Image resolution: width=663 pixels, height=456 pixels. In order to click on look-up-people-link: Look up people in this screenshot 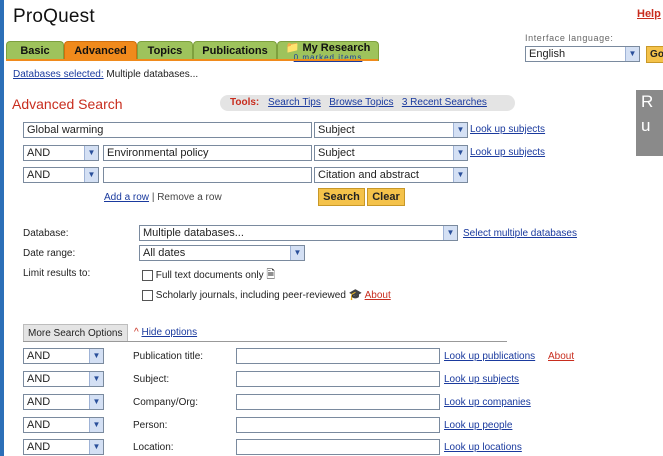, I will do `click(478, 425)`.